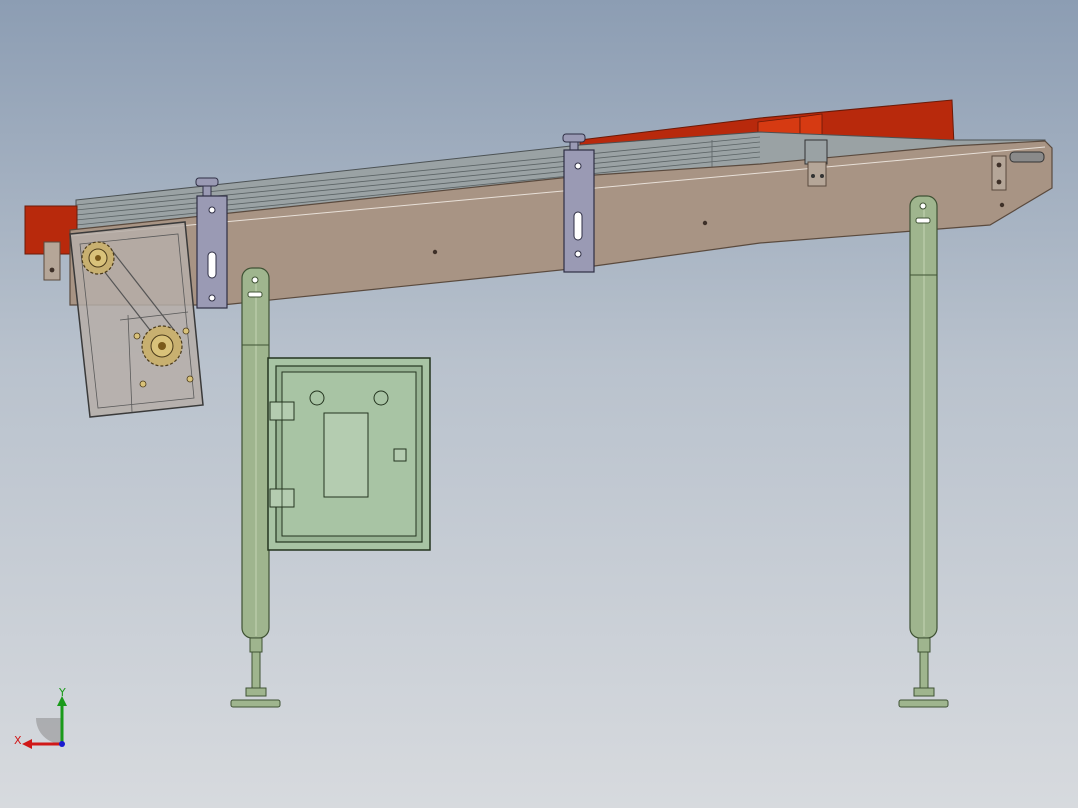  What do you see at coordinates (52, 261) in the screenshot?
I see `left-end-tab` at bounding box center [52, 261].